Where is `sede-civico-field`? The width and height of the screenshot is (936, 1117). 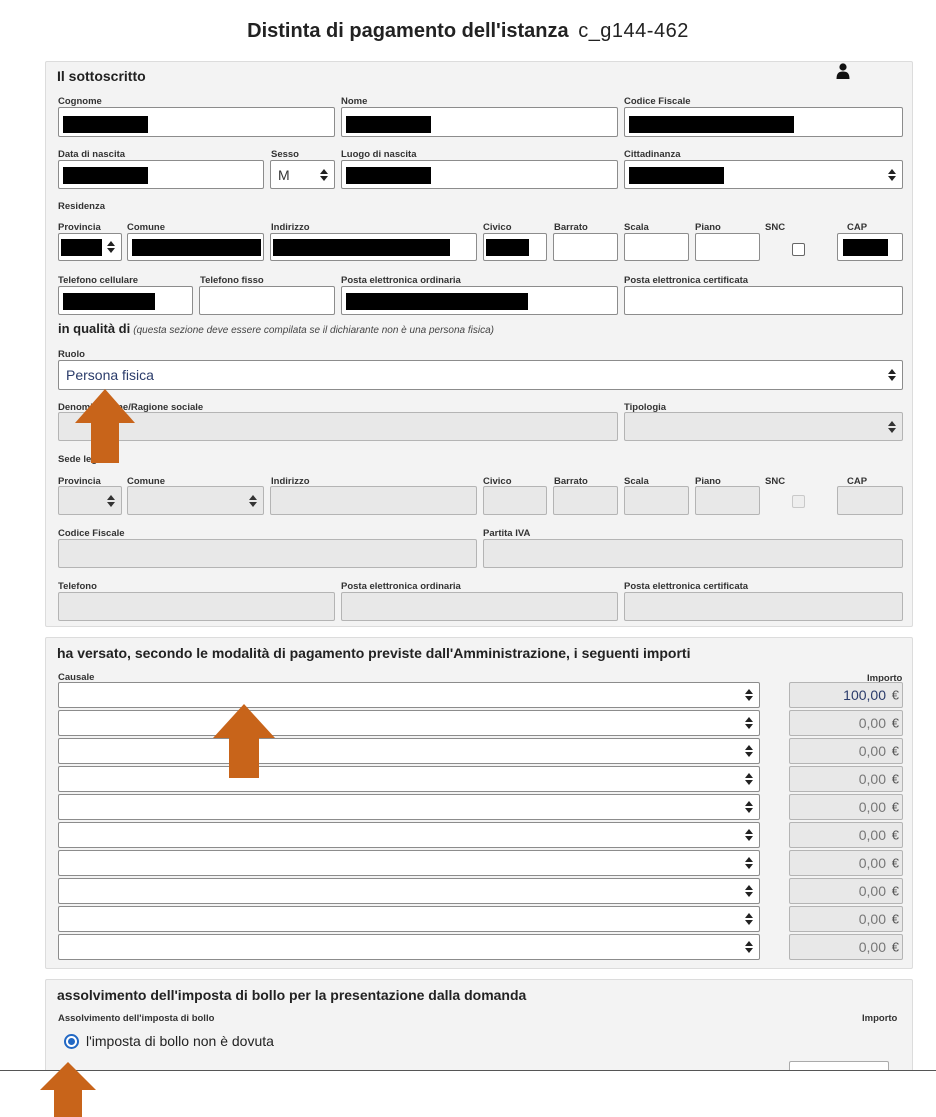 sede-civico-field is located at coordinates (515, 500).